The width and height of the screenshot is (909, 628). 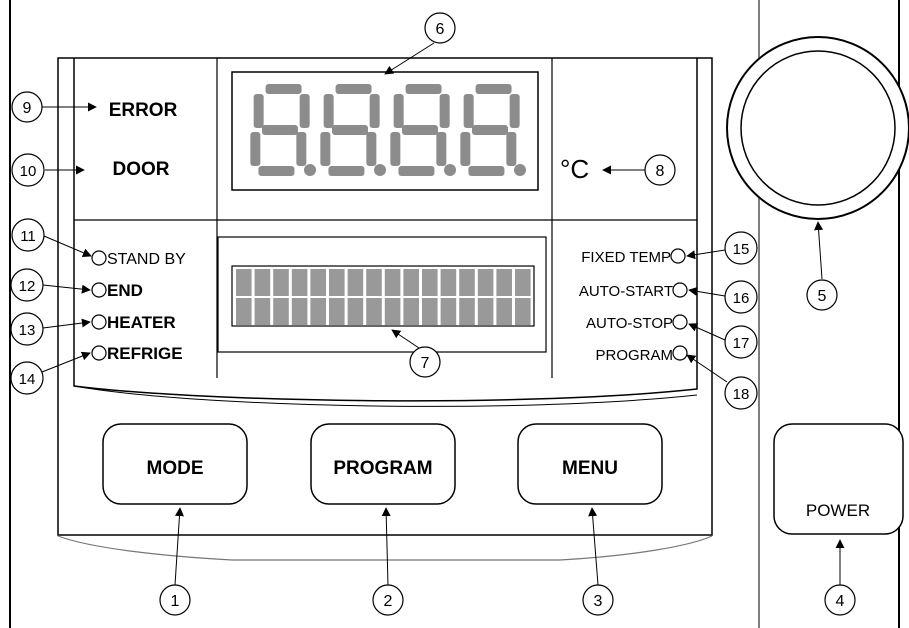 I want to click on celsius-unit: °C, so click(x=574, y=169).